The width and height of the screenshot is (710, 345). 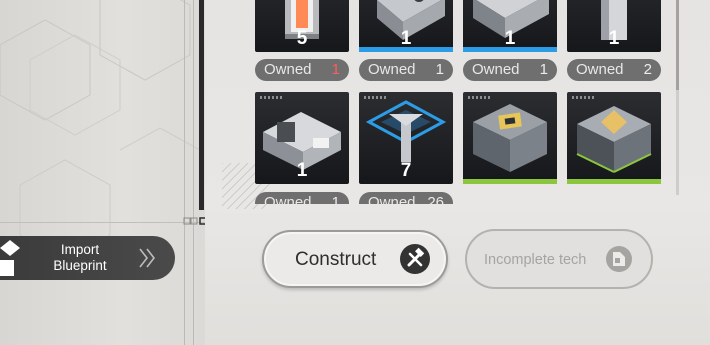 I want to click on double-chevron-right-icon, so click(x=147, y=258).